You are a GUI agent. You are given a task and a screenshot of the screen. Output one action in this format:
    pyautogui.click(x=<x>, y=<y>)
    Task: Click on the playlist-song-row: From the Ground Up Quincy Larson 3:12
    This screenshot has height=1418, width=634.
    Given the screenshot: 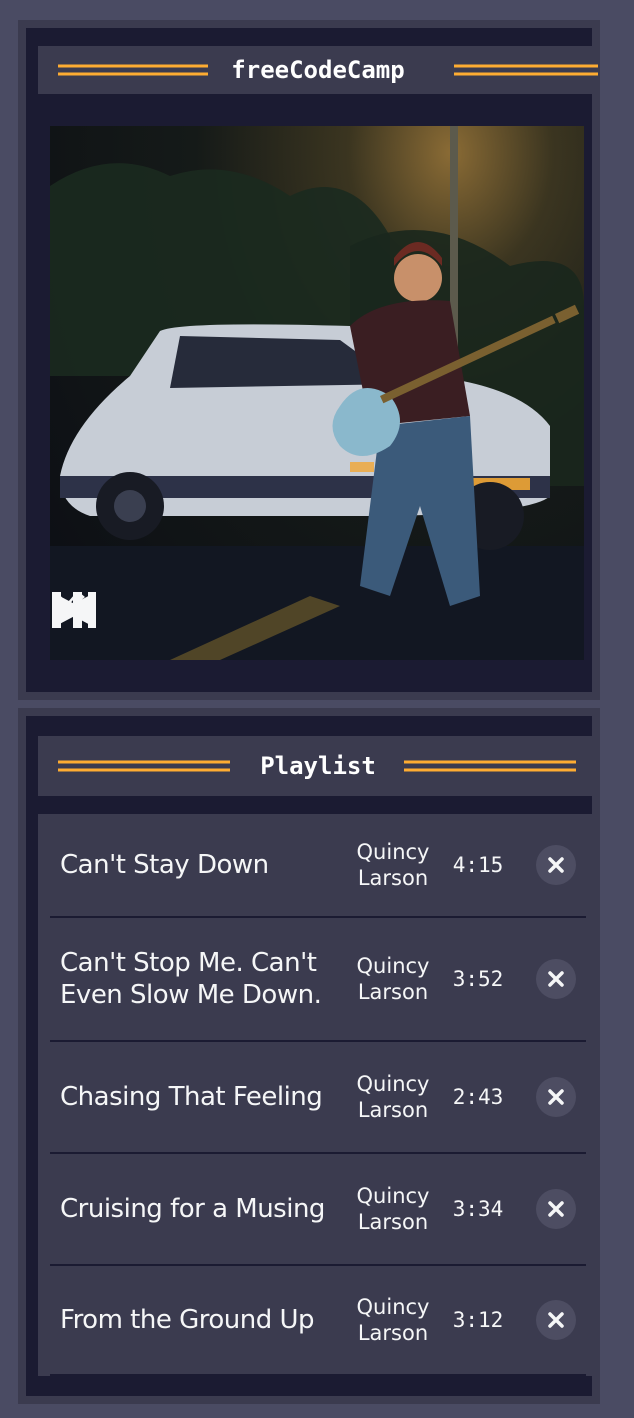 What is the action you would take?
    pyautogui.click(x=318, y=1321)
    